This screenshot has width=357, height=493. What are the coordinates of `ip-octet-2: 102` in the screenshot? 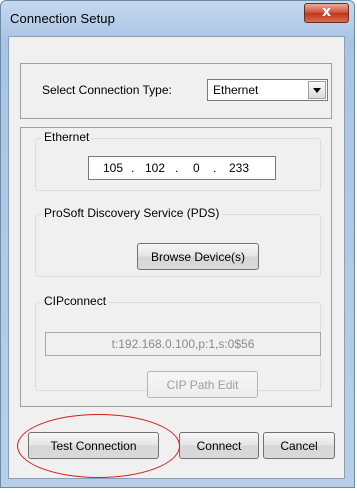 It's located at (155, 168).